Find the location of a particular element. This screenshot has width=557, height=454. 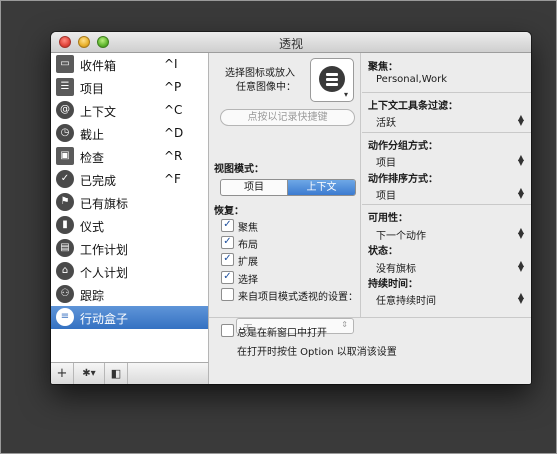

sorting-value: 项目 is located at coordinates (386, 196).